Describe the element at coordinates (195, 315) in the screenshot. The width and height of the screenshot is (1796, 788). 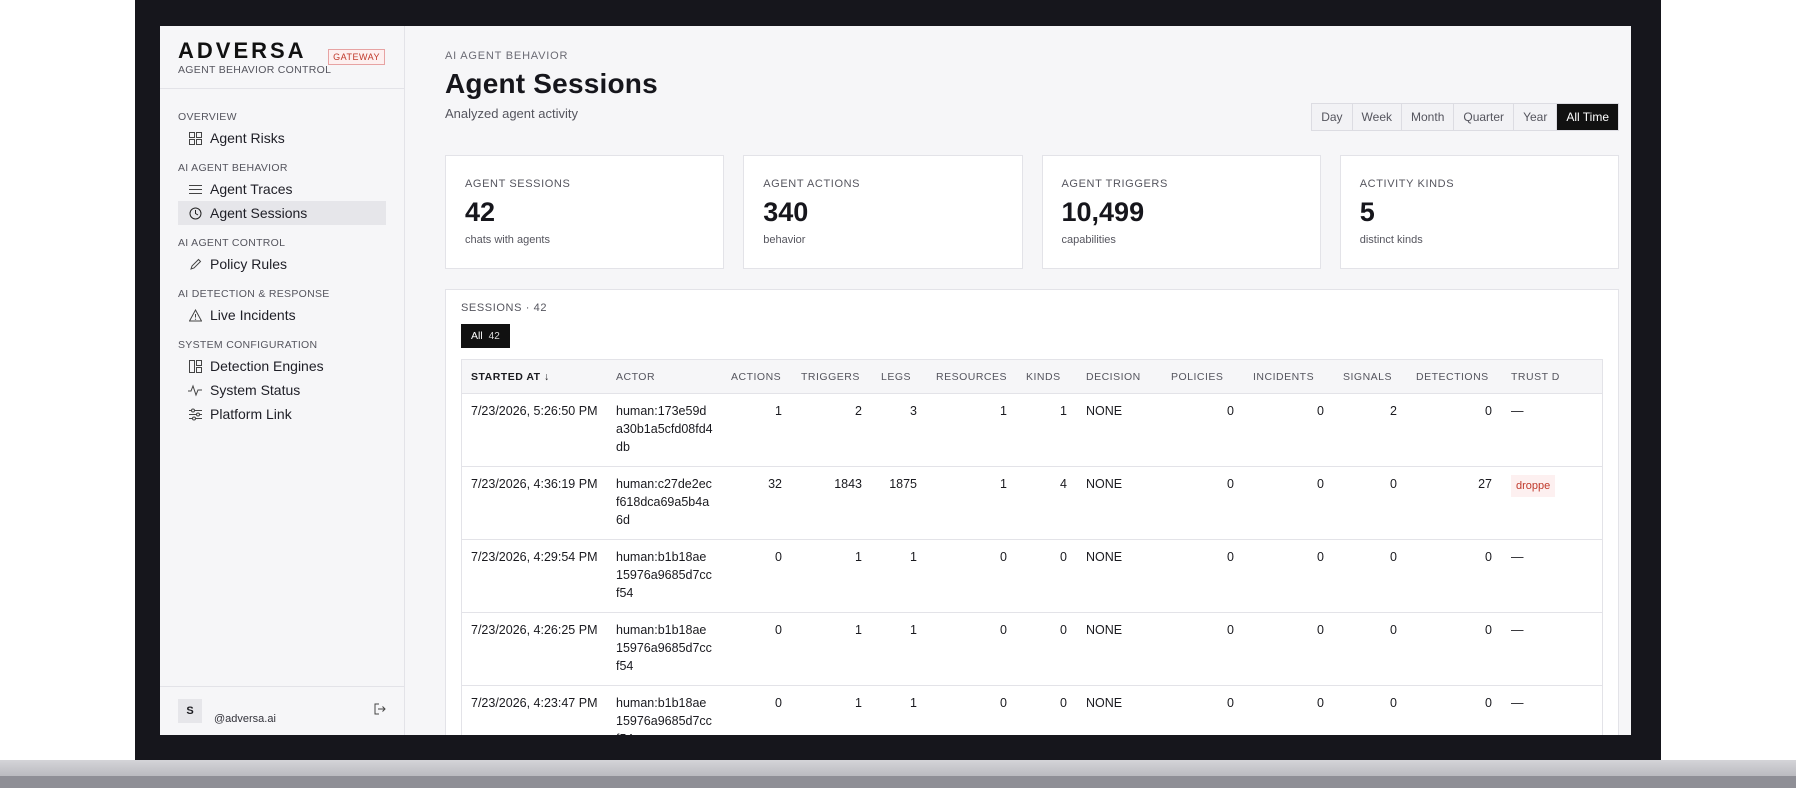
I see `warning-icon` at that location.